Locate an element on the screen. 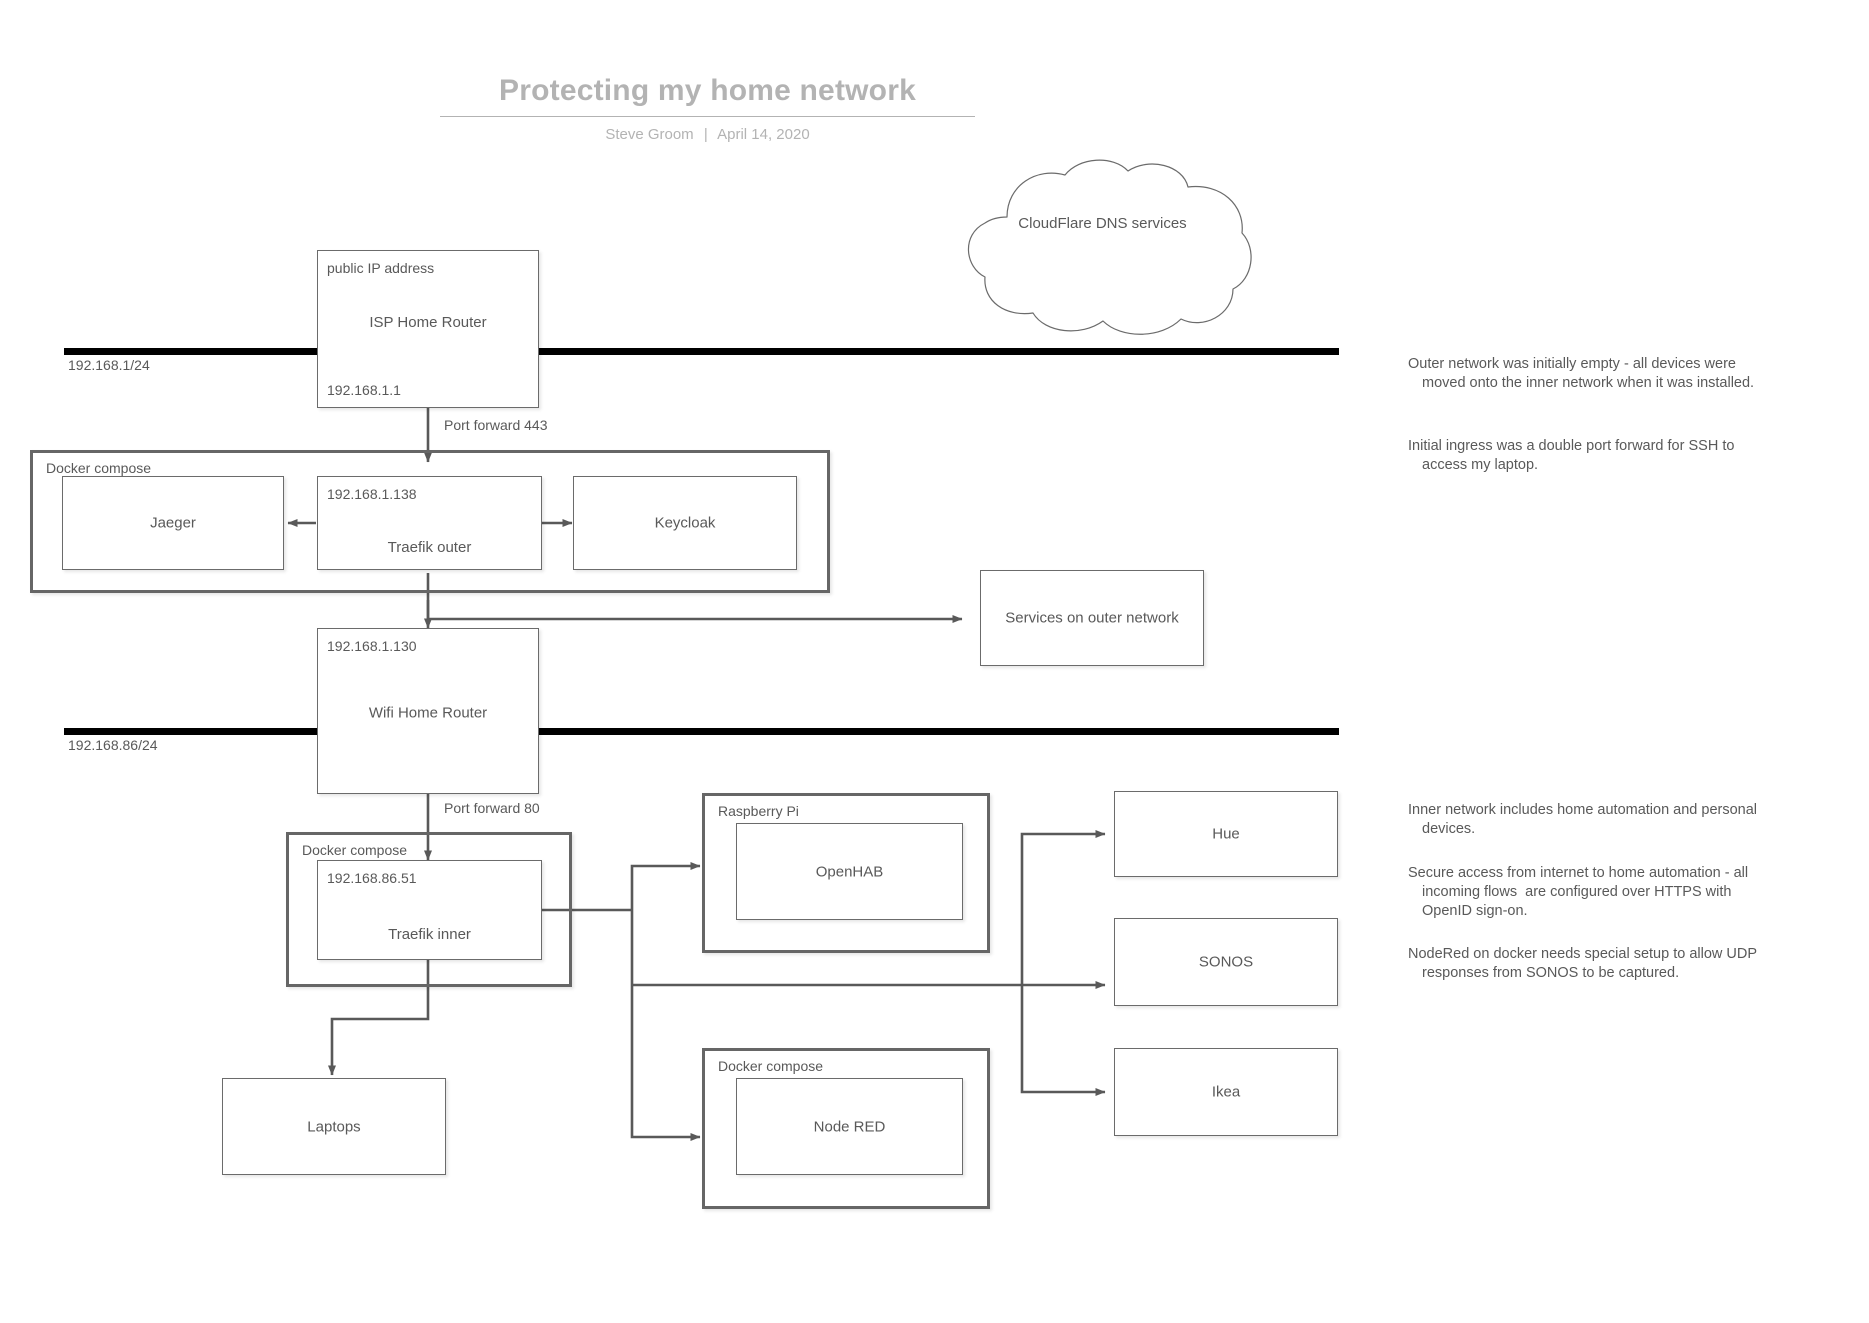  inner-network-label: 192.168.86/24 is located at coordinates (113, 745).